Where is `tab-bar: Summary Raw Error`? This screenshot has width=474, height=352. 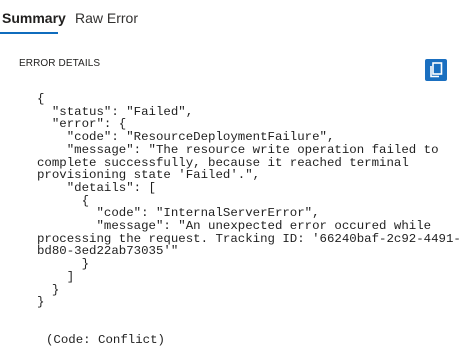
tab-bar: Summary Raw Error is located at coordinates (237, 18).